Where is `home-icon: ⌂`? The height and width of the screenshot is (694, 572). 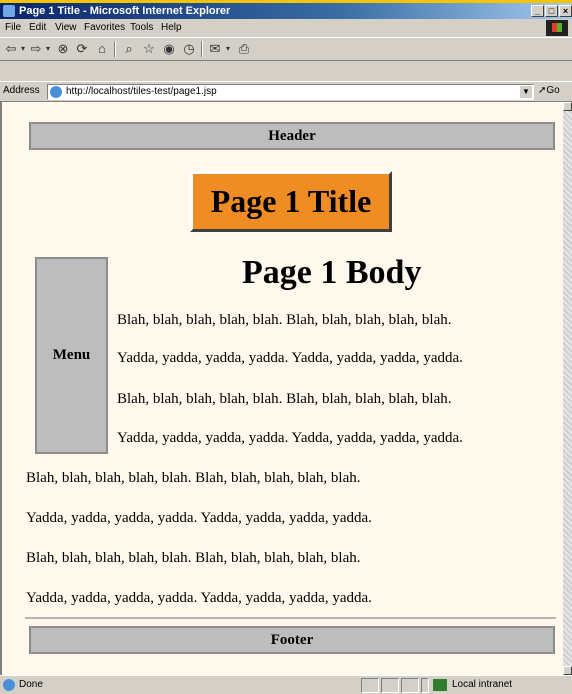
home-icon: ⌂ is located at coordinates (102, 49).